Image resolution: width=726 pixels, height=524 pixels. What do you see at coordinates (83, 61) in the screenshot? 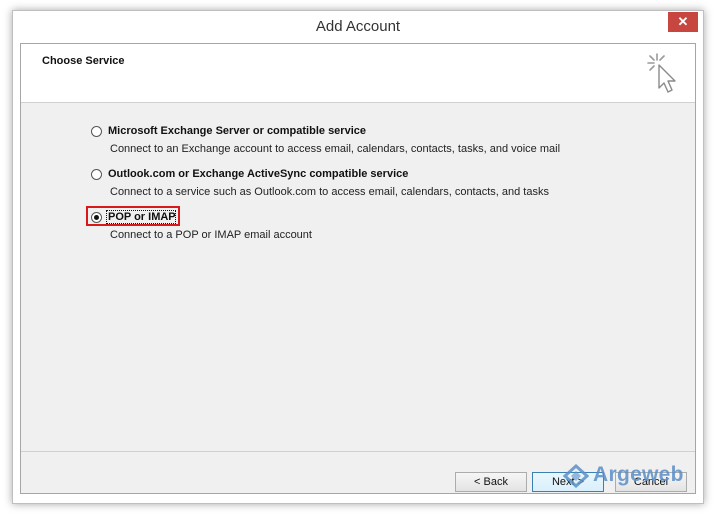
I see `page-title: Choose Service` at bounding box center [83, 61].